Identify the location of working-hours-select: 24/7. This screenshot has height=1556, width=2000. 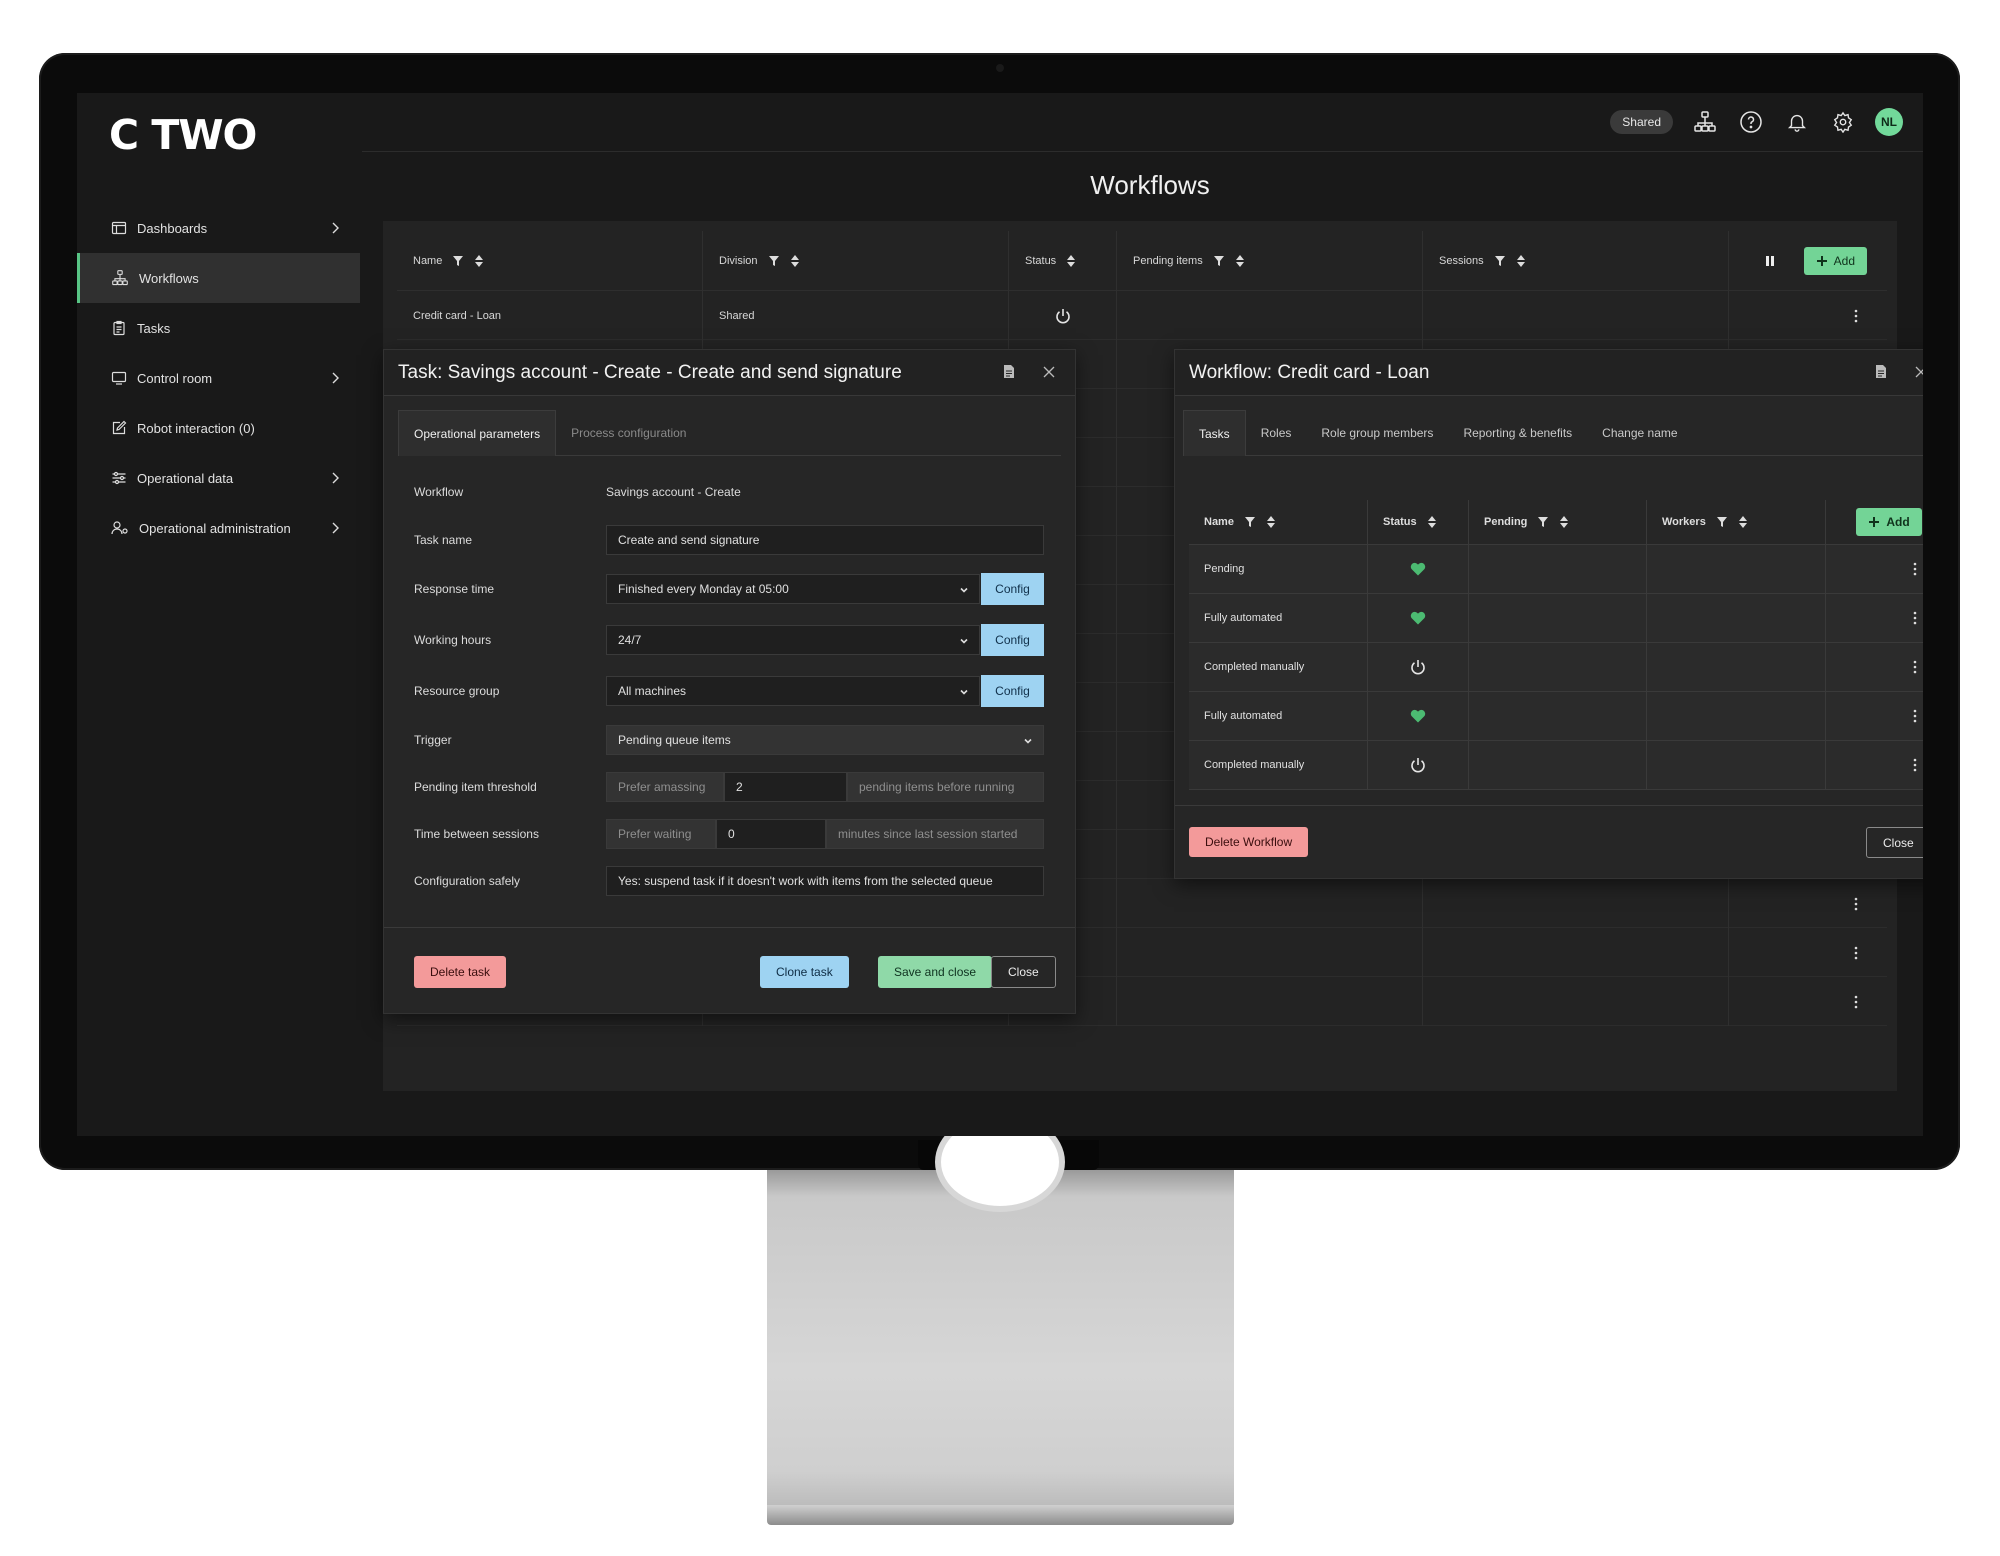
(793, 640).